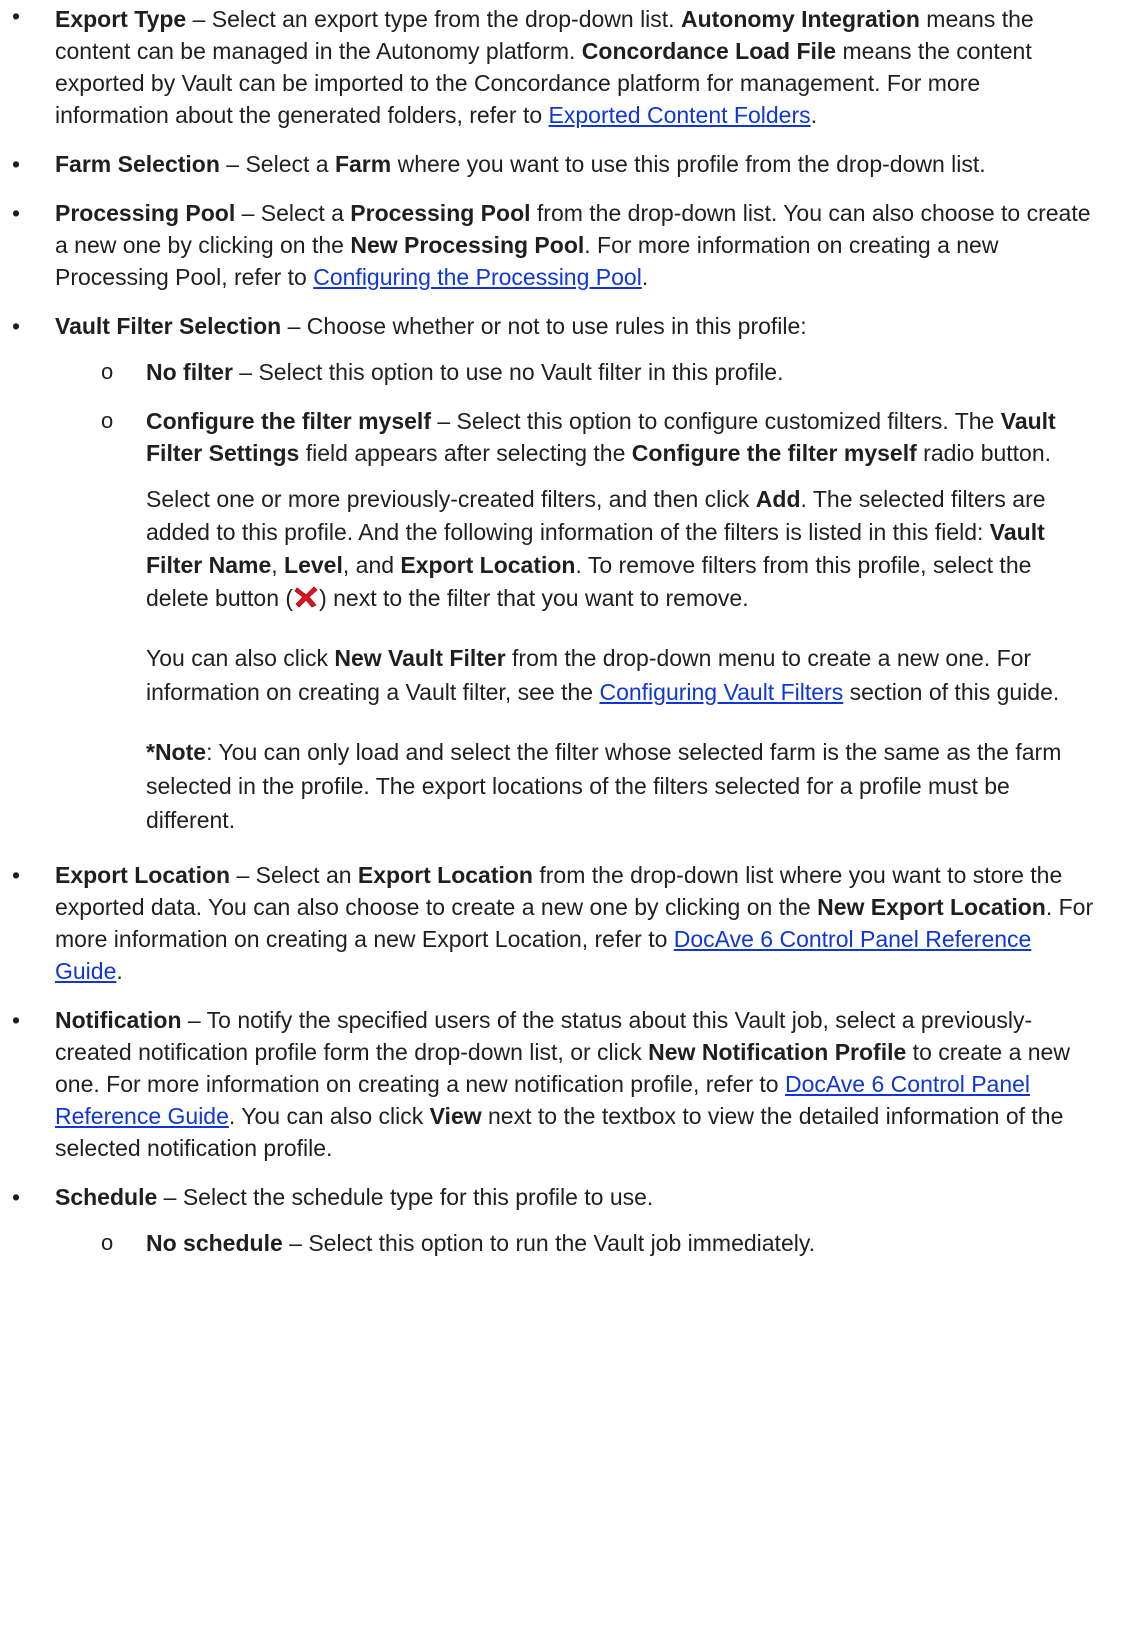  I want to click on term: Farm Selection, so click(137, 164).